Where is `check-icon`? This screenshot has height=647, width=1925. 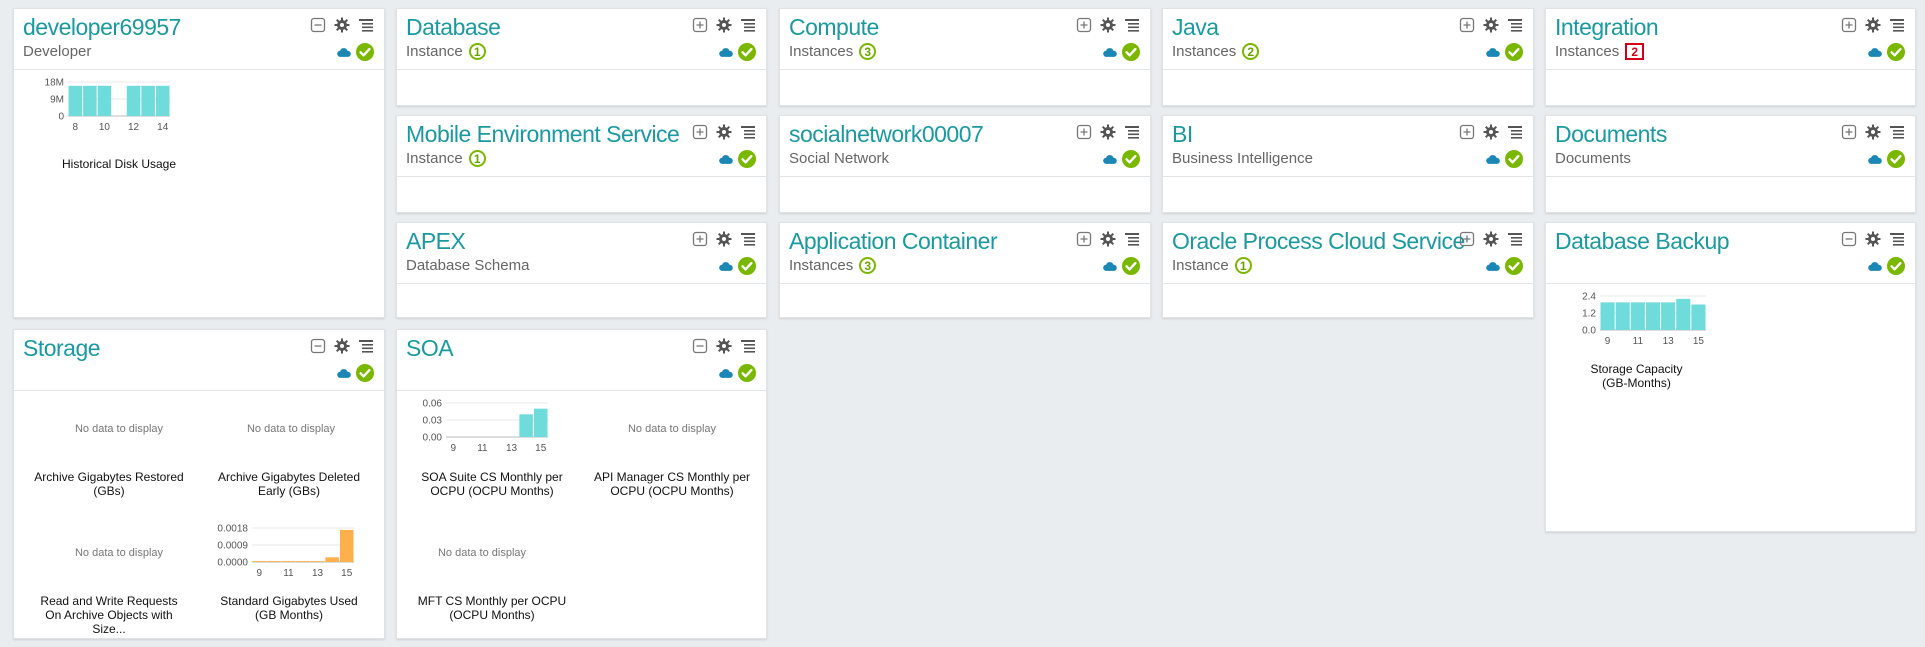 check-icon is located at coordinates (747, 373).